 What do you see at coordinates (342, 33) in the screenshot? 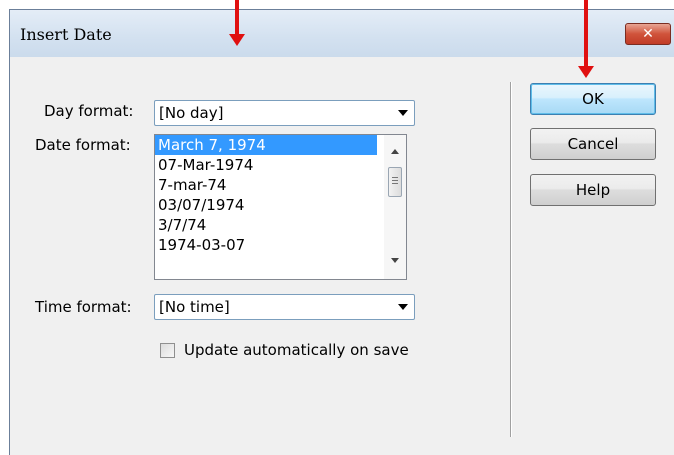
I see `title-bar: Insert Date ✕` at bounding box center [342, 33].